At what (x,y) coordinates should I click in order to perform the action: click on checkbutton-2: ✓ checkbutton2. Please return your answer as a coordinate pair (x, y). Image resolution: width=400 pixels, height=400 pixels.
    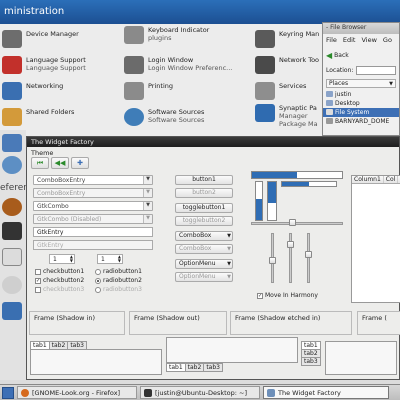
    Looking at the image, I should click on (59, 280).